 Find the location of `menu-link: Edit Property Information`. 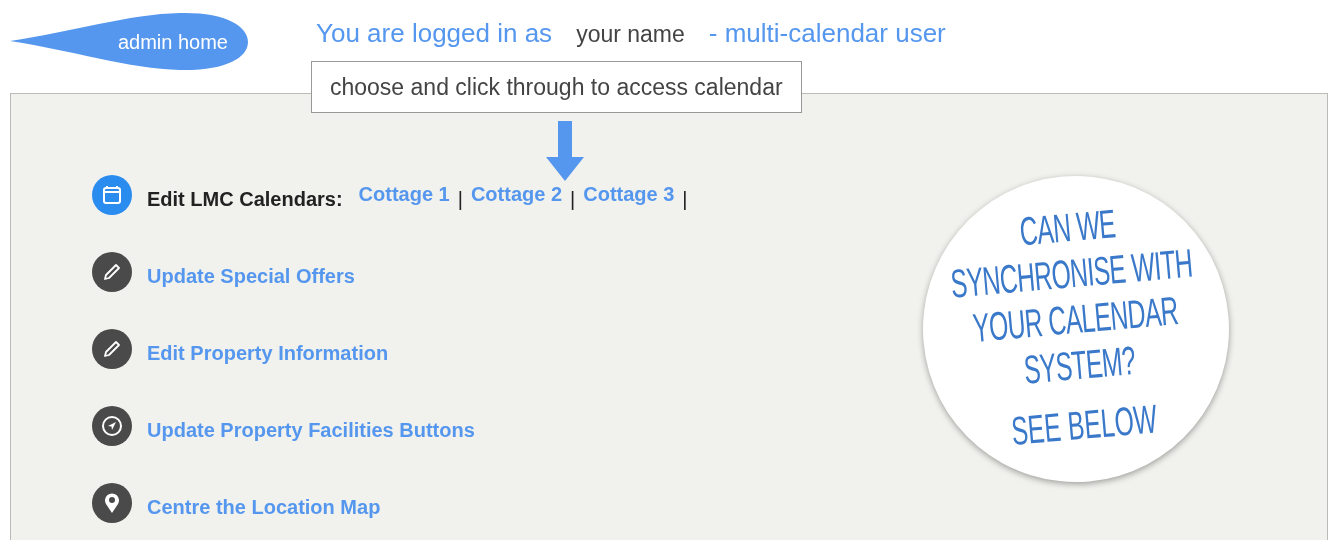

menu-link: Edit Property Information is located at coordinates (268, 353).